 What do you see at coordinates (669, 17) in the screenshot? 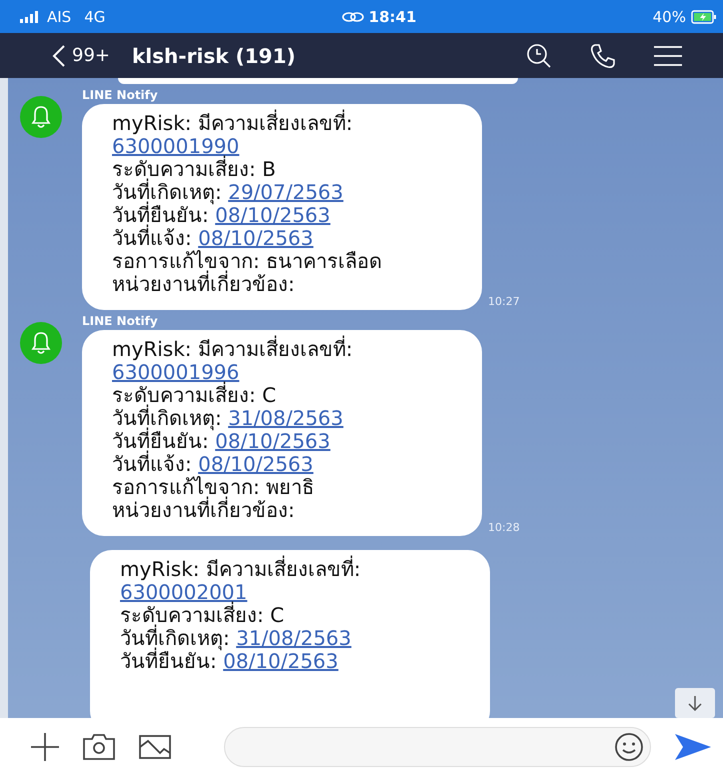
I see `battery-percent: 40%` at bounding box center [669, 17].